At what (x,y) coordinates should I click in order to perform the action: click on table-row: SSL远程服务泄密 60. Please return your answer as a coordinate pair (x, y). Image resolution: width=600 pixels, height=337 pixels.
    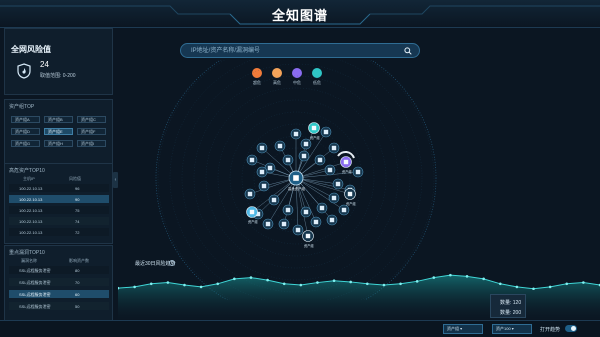
    Looking at the image, I should click on (59, 294).